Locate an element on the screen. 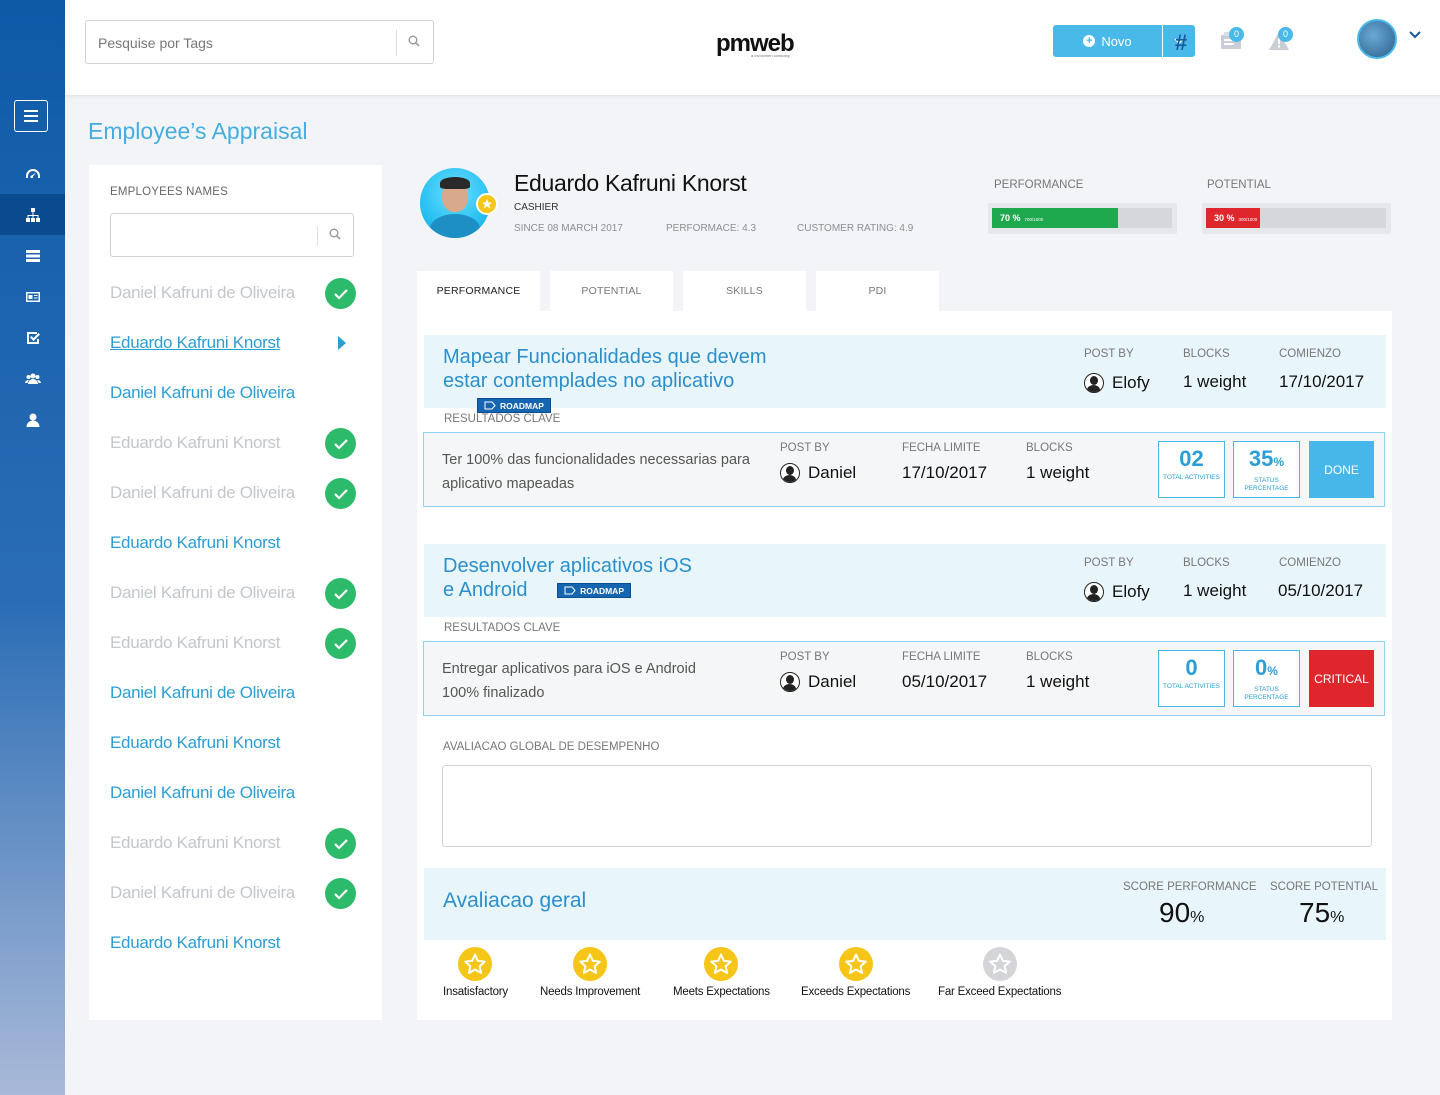 This screenshot has height=1095, width=1440. status-button: DONE is located at coordinates (1341, 469).